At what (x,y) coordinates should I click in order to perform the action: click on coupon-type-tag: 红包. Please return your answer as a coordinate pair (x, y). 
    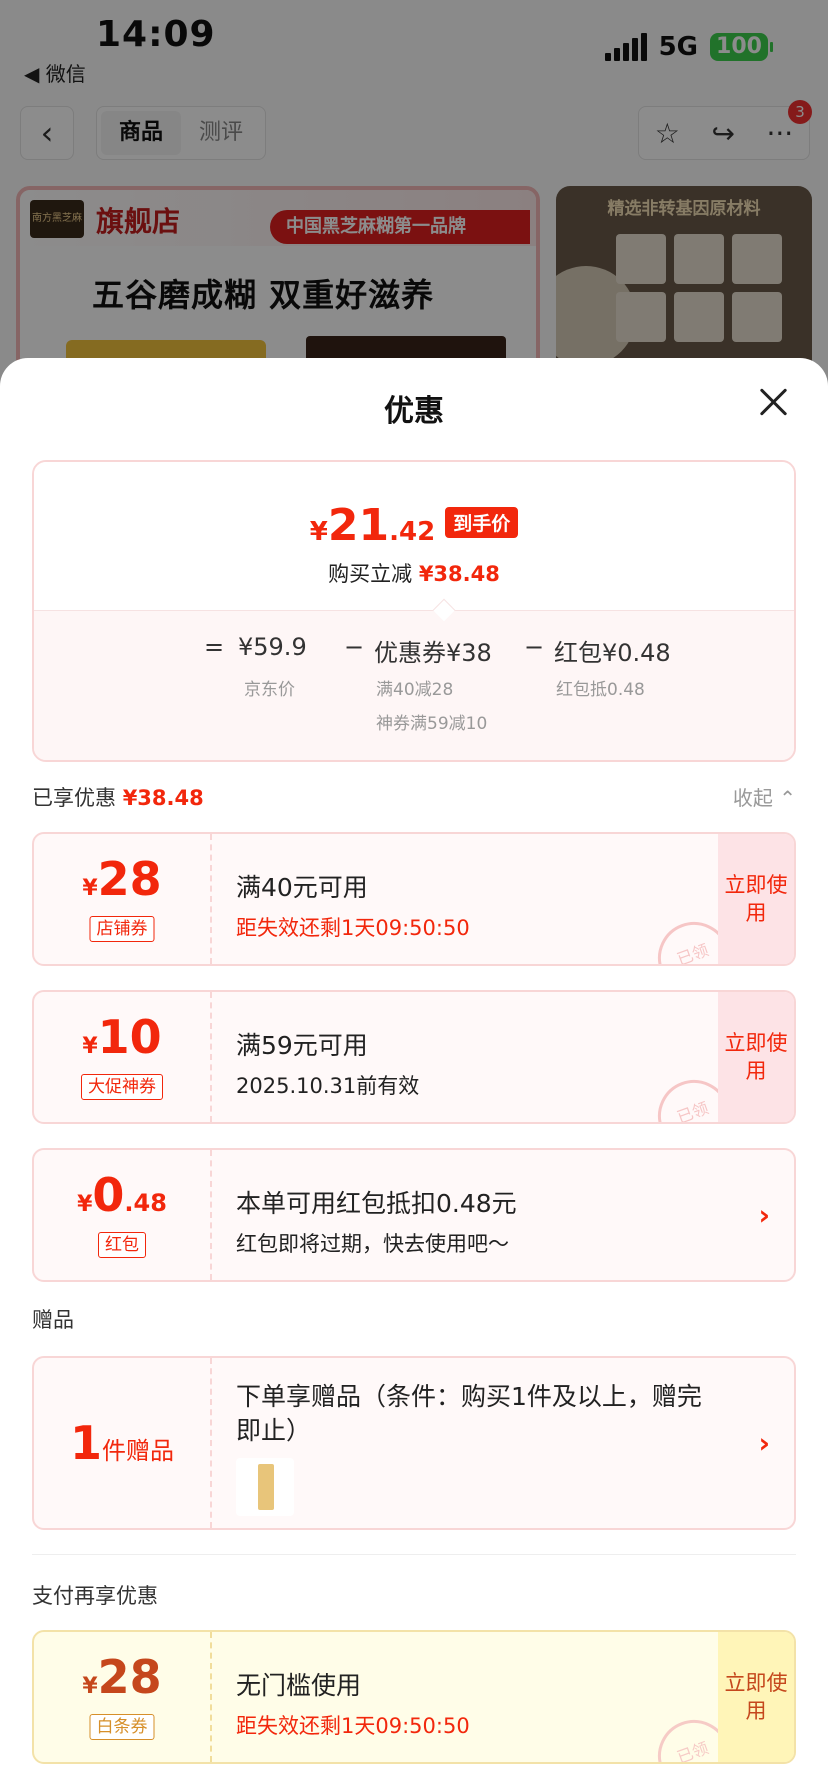
    Looking at the image, I should click on (122, 1245).